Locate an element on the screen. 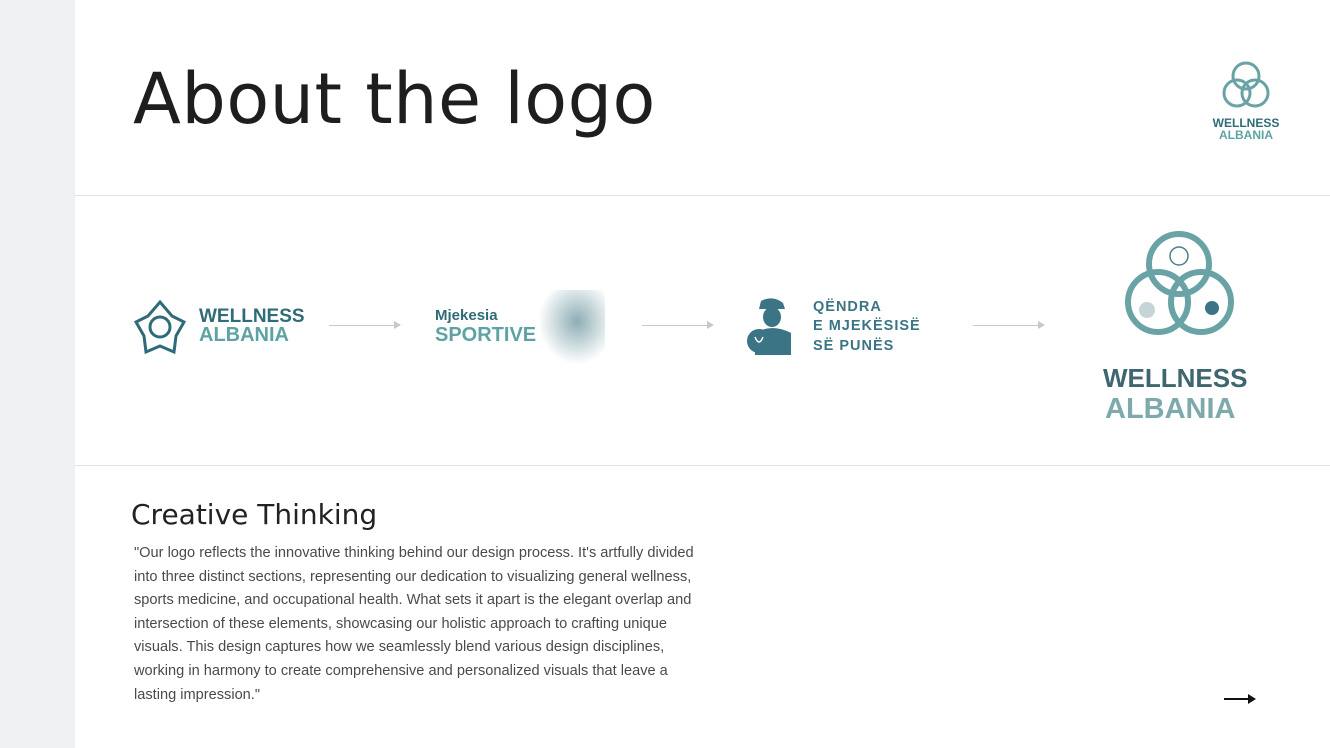 This screenshot has height=748, width=1330. corner-logo: WELLNESS ALBANIA is located at coordinates (1246, 100).